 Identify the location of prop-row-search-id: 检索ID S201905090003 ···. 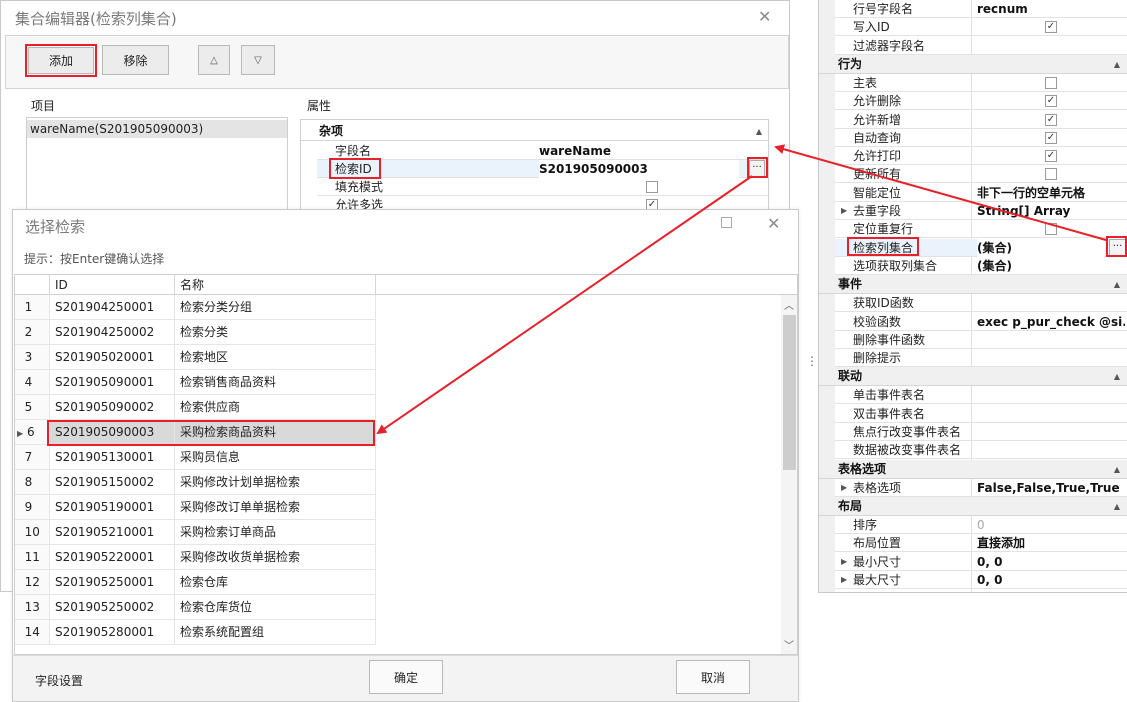
(542, 169).